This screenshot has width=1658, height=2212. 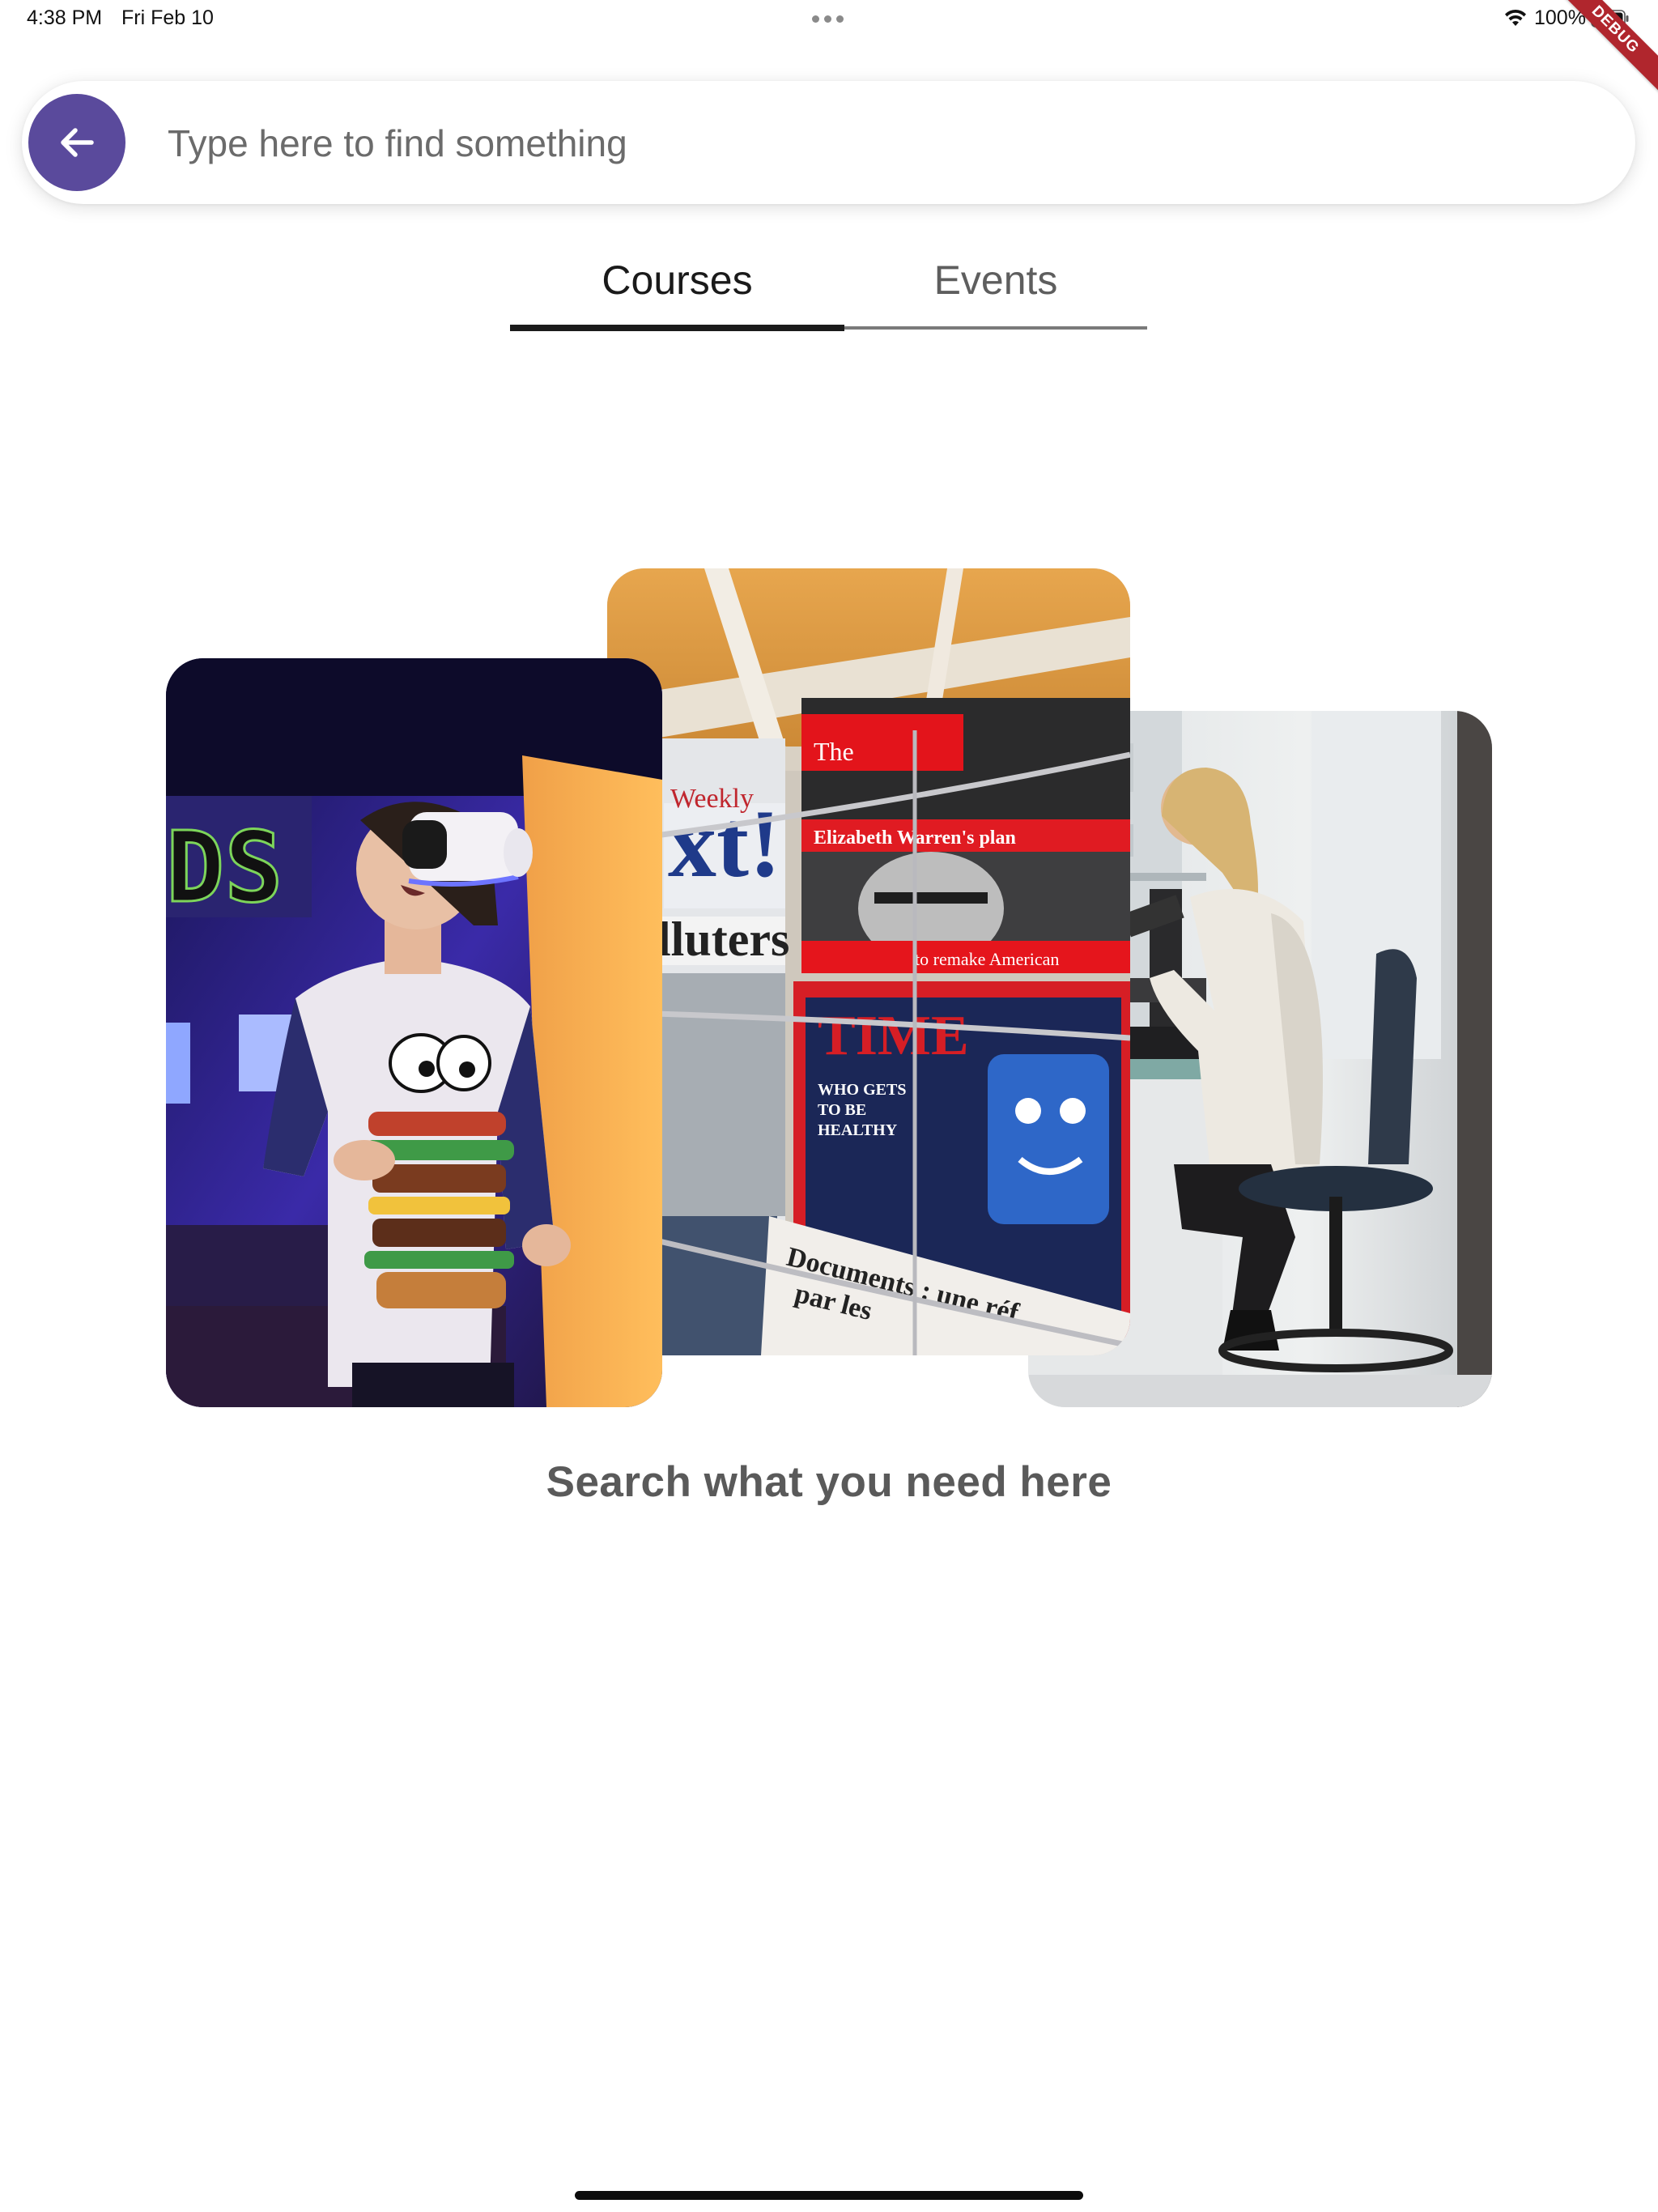 I want to click on svg-text: DS, so click(x=224, y=869).